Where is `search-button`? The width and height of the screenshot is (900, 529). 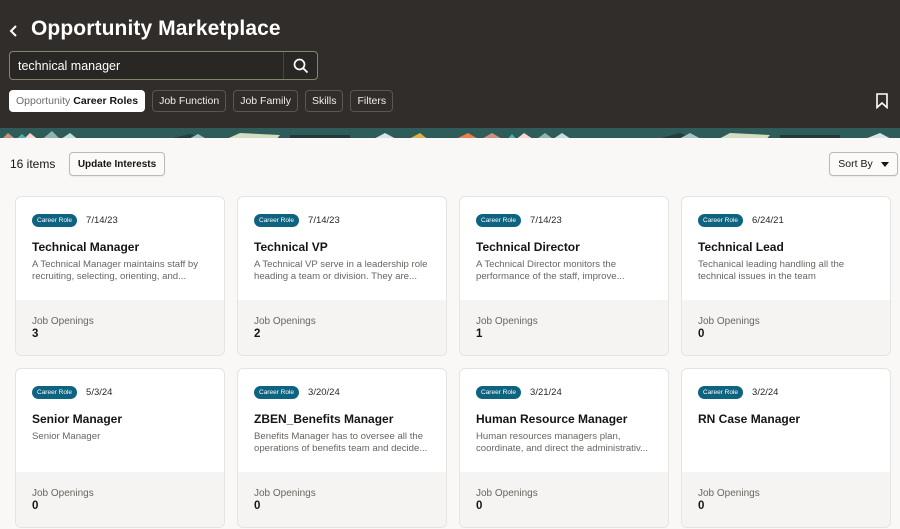
search-button is located at coordinates (300, 65).